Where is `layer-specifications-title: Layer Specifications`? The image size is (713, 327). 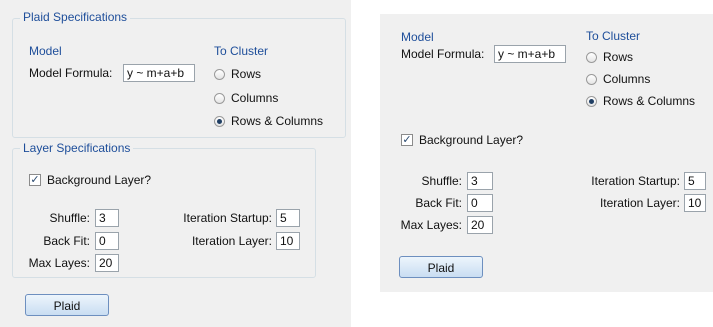 layer-specifications-title: Layer Specifications is located at coordinates (77, 148).